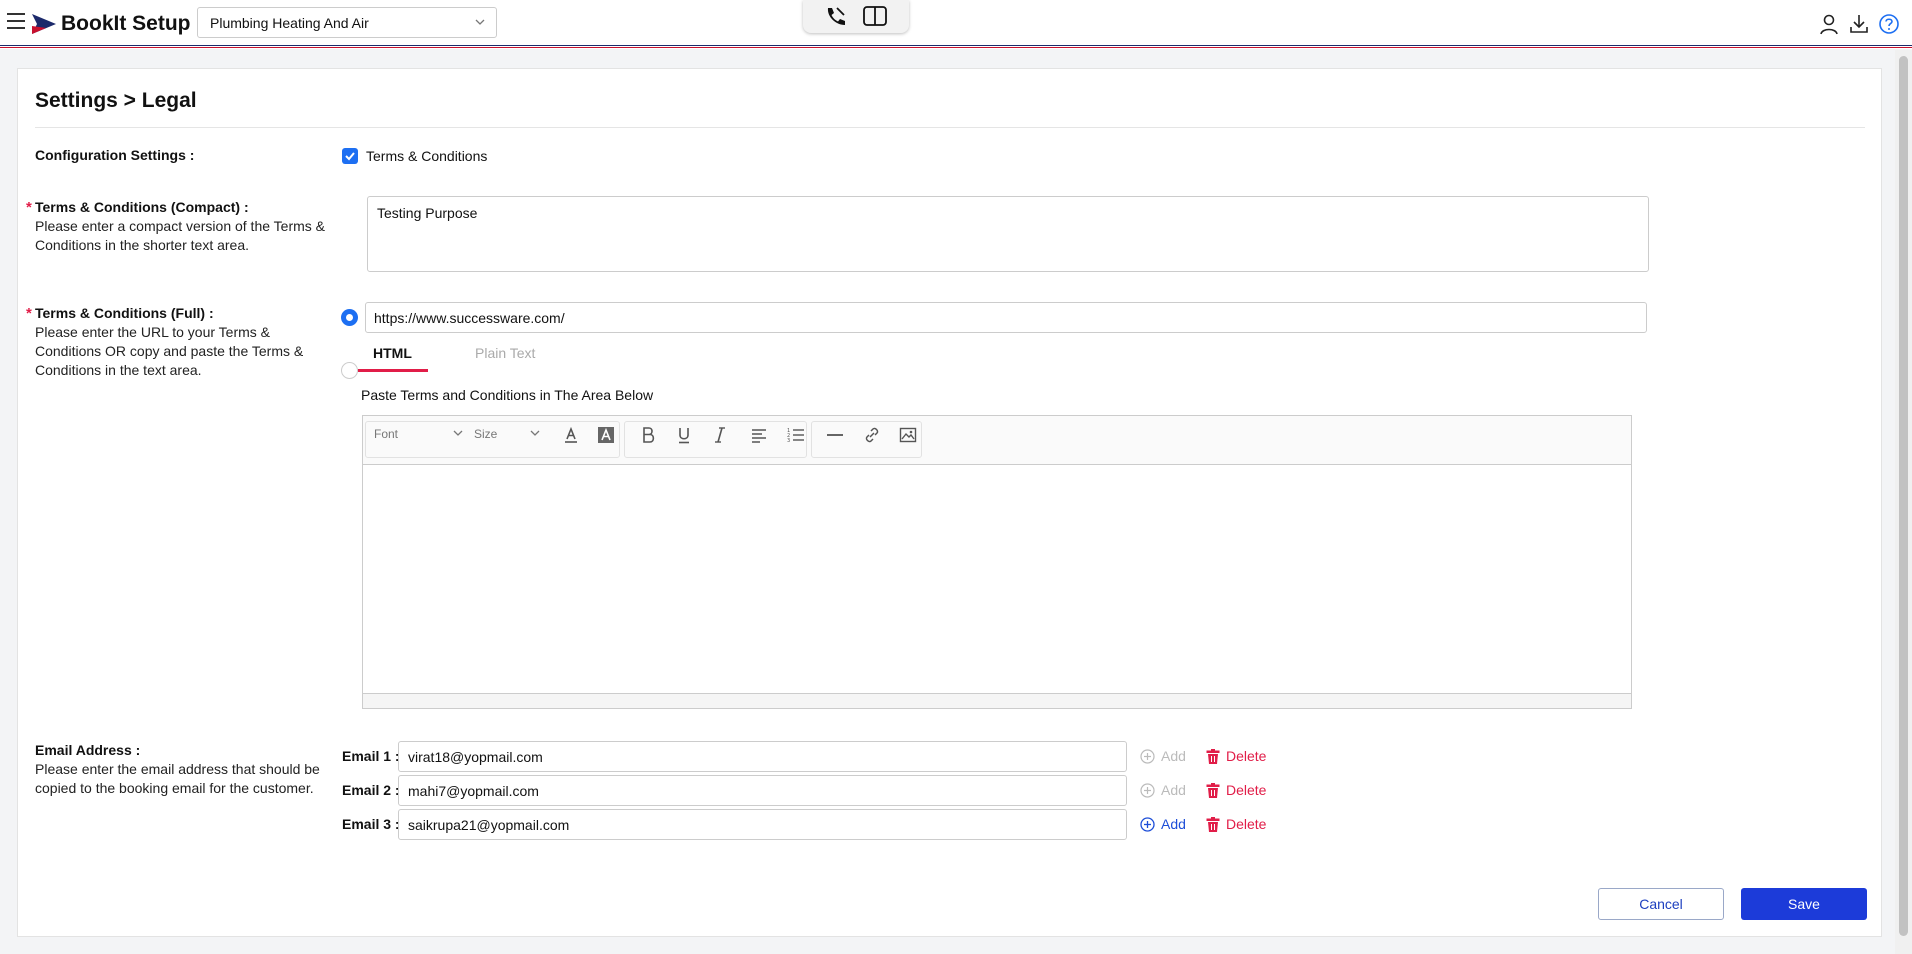  I want to click on active-tab-indicator, so click(393, 370).